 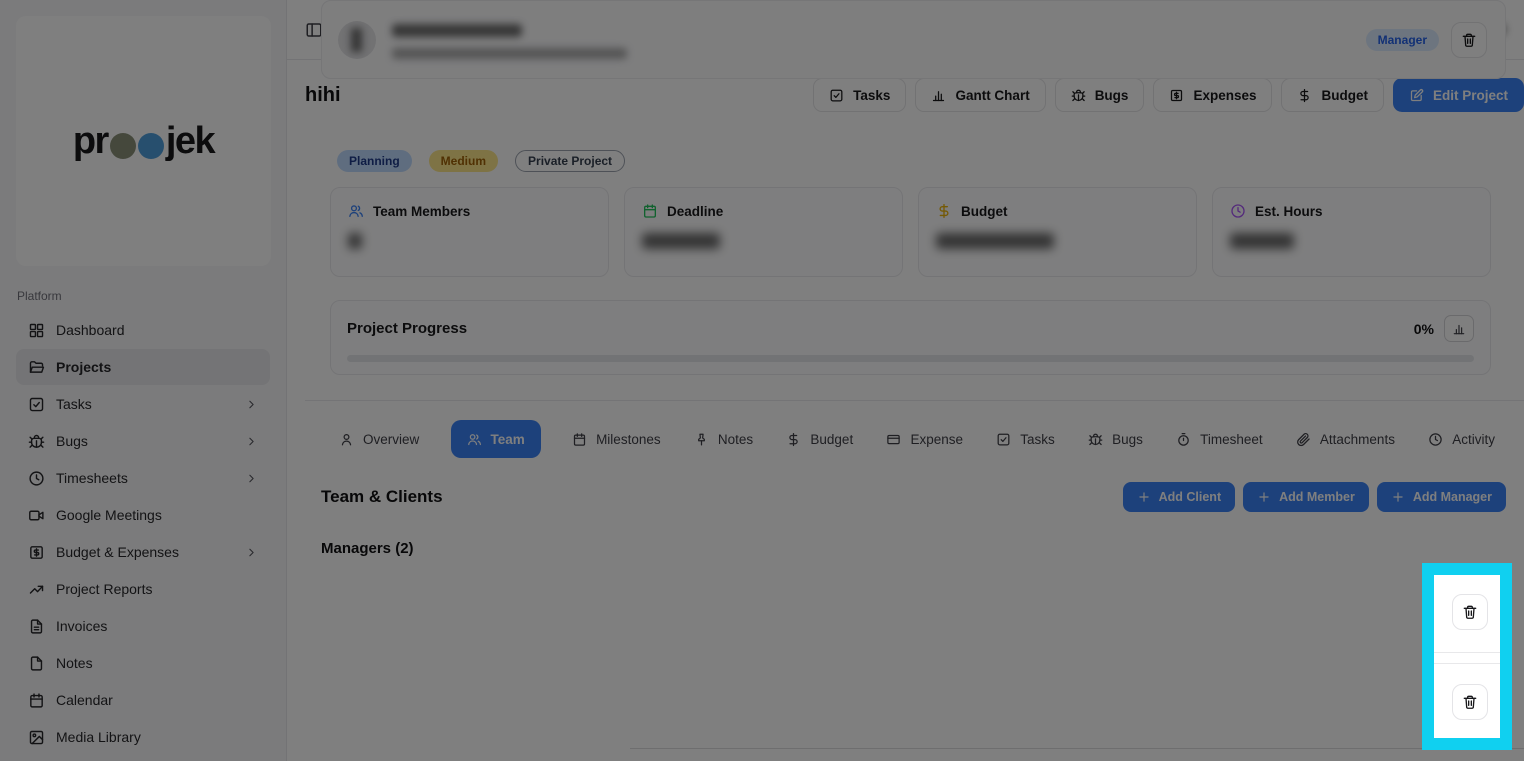 I want to click on progress-track, so click(x=910, y=358).